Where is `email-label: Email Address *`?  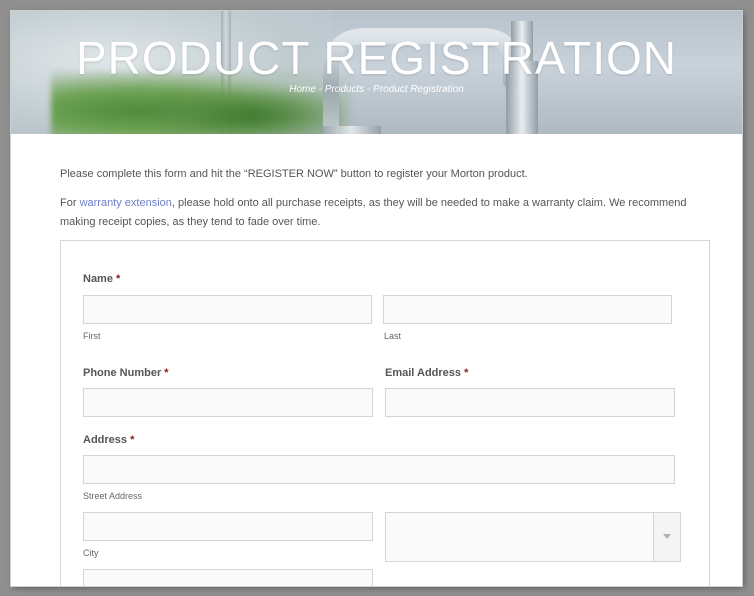
email-label: Email Address * is located at coordinates (426, 373).